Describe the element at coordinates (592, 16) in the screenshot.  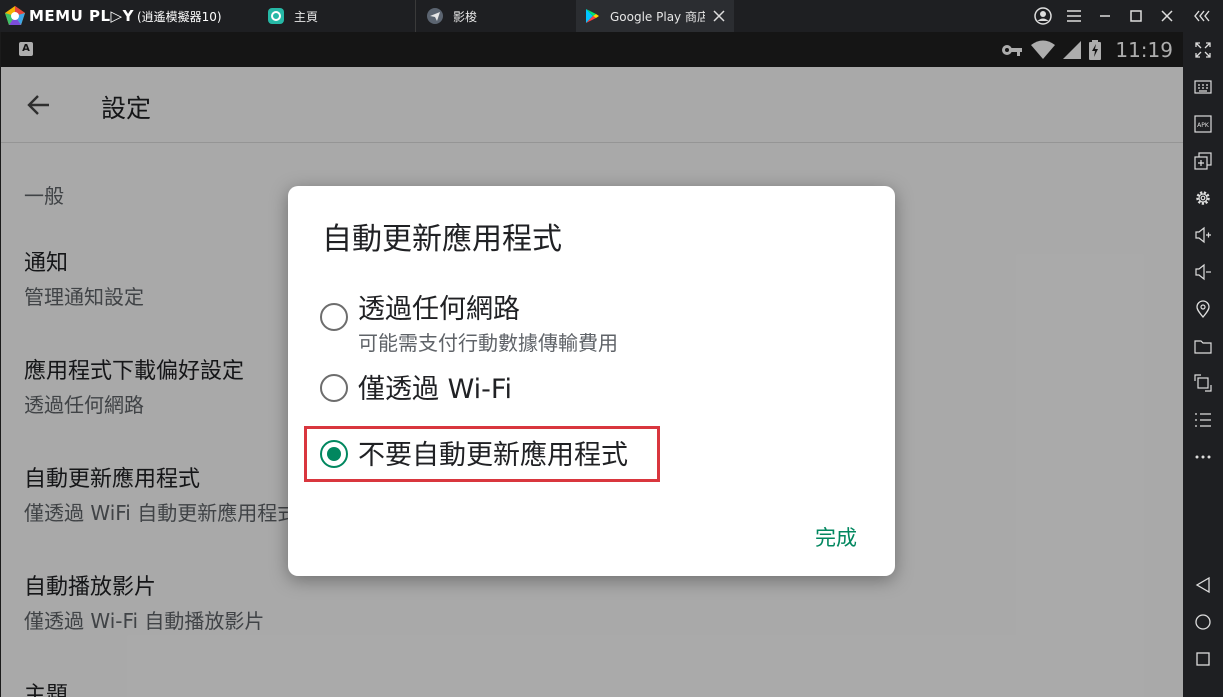
I see `google-play-icon` at that location.